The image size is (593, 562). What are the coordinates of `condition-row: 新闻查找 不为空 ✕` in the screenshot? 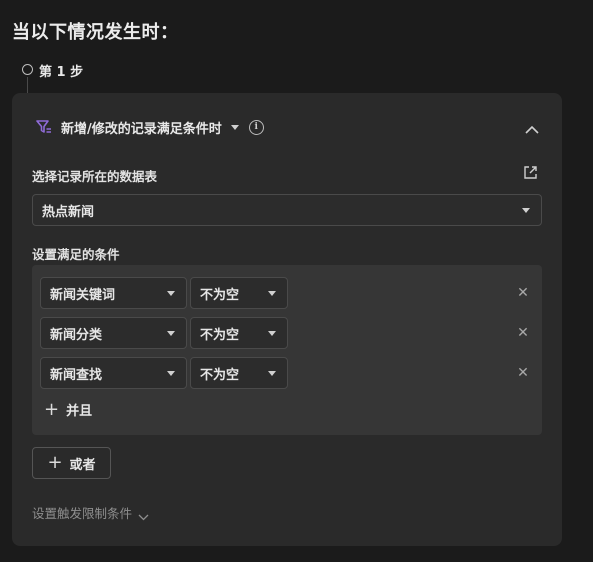 It's located at (287, 373).